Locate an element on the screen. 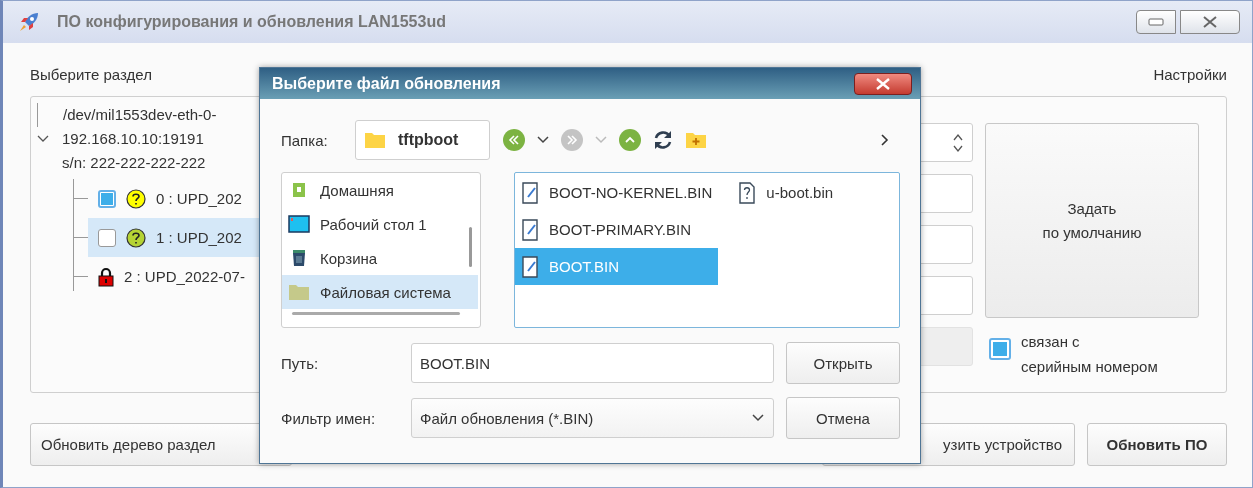 Image resolution: width=1253 pixels, height=488 pixels. dialog-title: Выберите файл обновления is located at coordinates (386, 83).